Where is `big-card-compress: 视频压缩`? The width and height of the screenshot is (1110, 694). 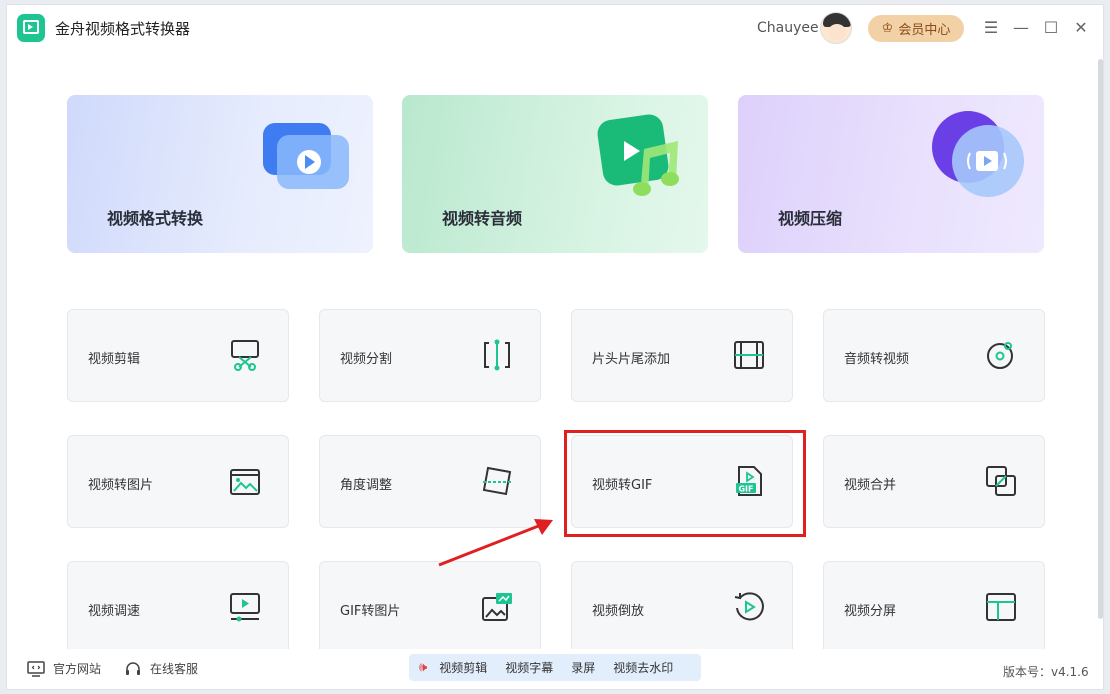
big-card-compress: 视频压缩 is located at coordinates (891, 174).